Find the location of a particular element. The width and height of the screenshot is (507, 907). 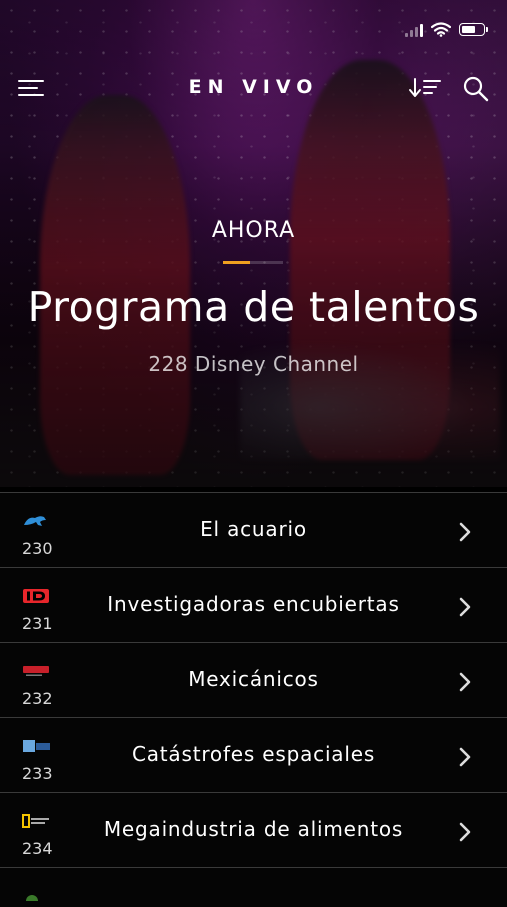

national-geographic-logo-icon is located at coordinates (37, 821).